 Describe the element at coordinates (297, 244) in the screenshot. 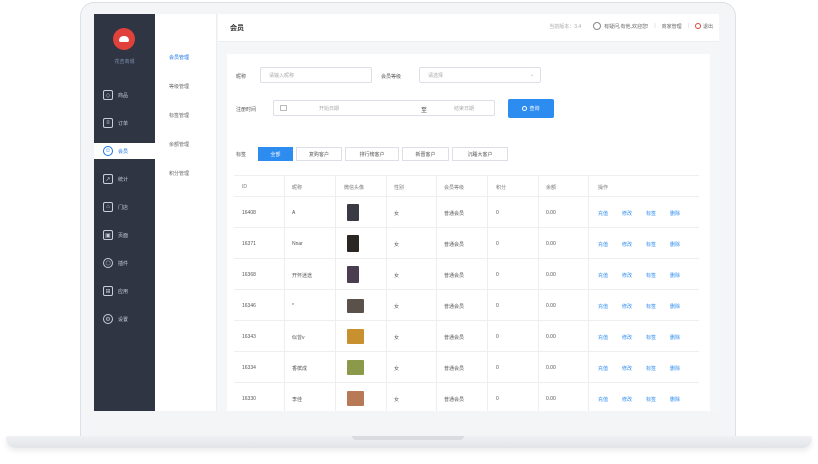

I see `cell-nickname: Nnar` at that location.